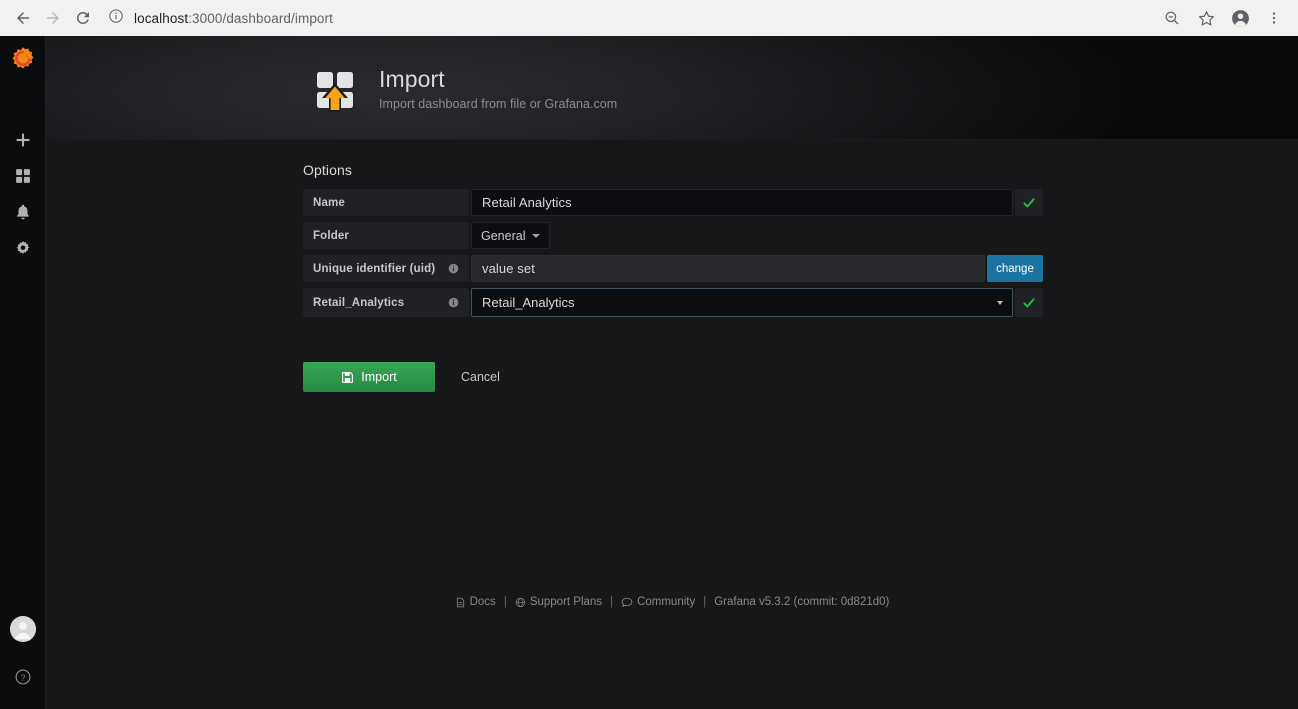  I want to click on site-info-icon, so click(116, 18).